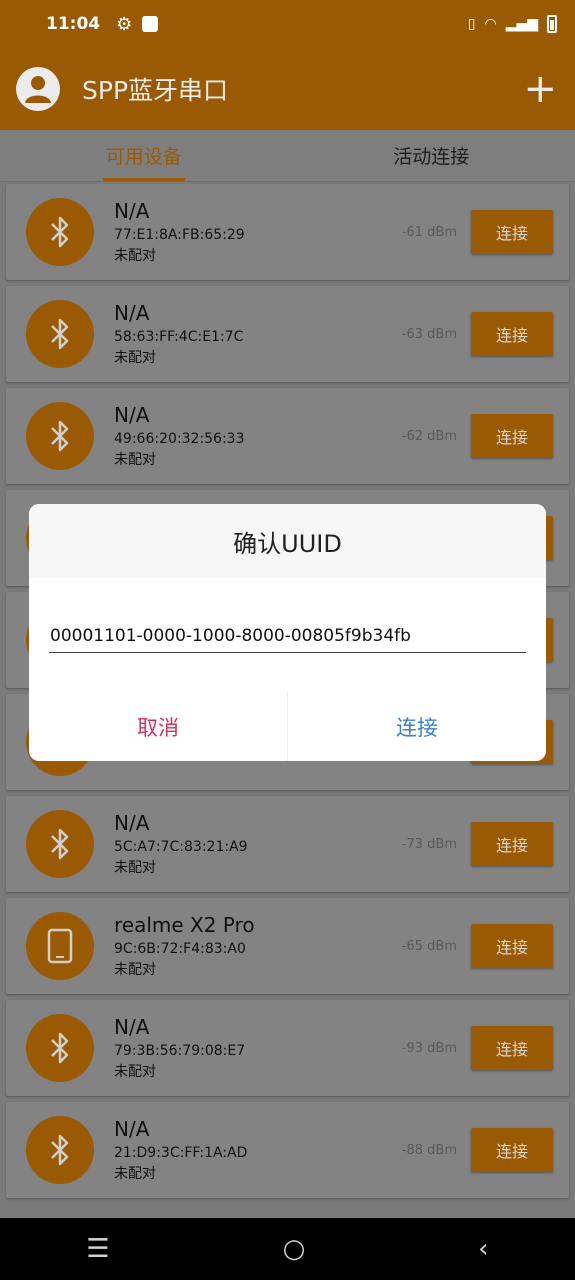 This screenshot has height=1280, width=575. I want to click on device-rssi: -61 dBm, so click(429, 232).